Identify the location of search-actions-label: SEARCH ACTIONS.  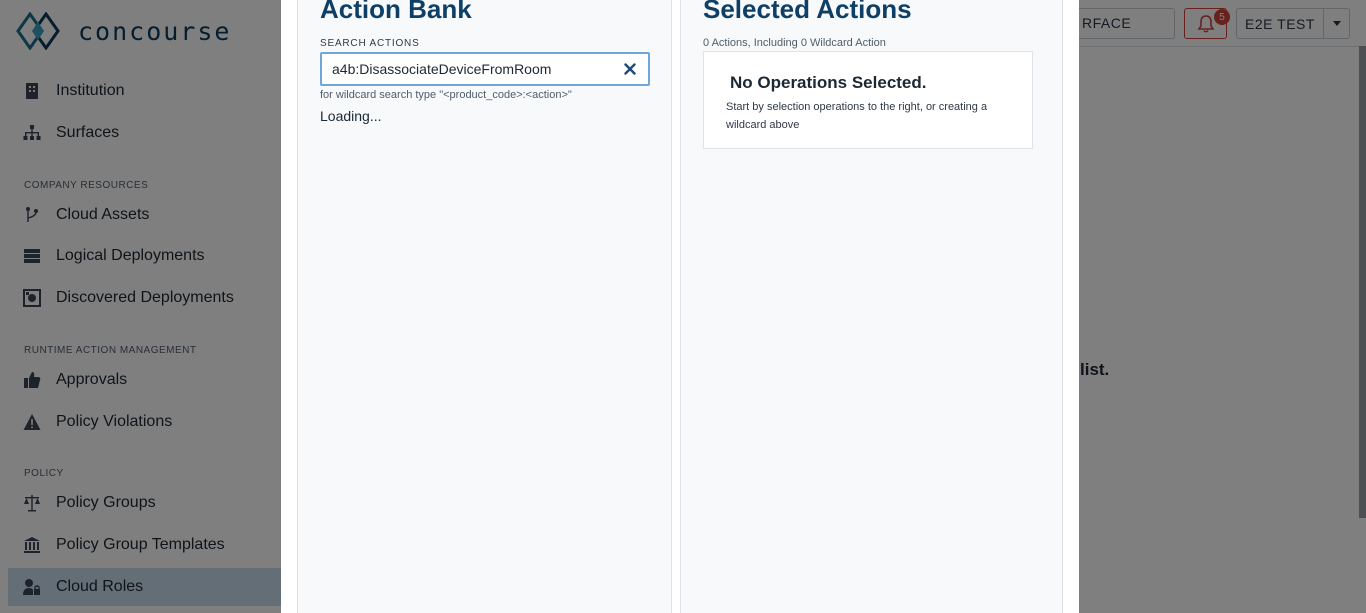
(370, 43).